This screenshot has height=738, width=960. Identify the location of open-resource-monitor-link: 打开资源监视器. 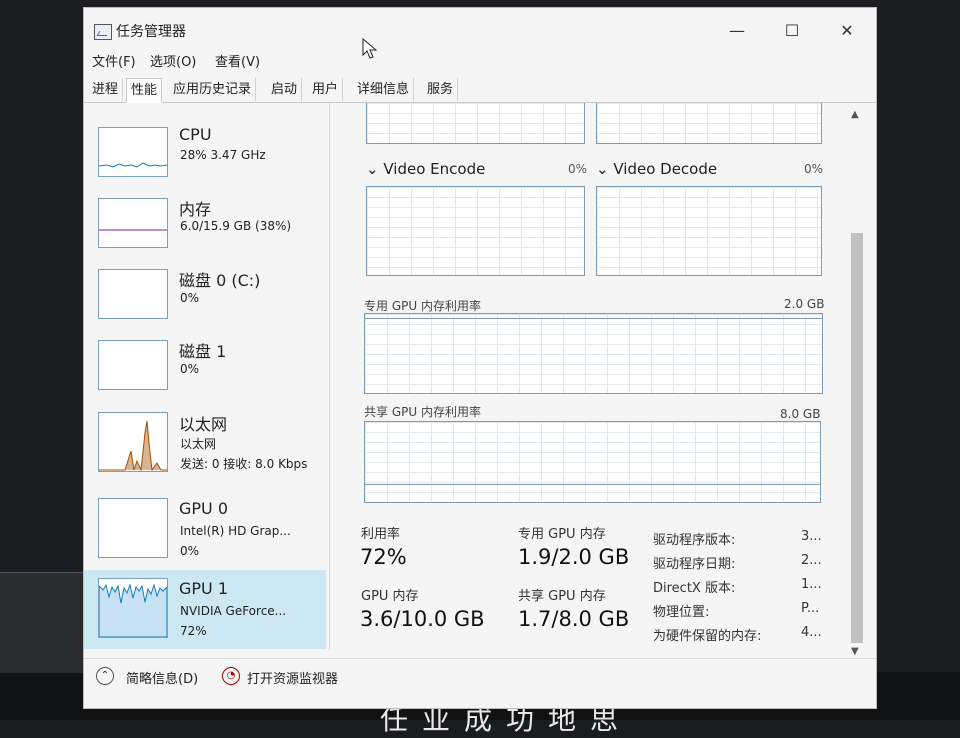
(292, 677).